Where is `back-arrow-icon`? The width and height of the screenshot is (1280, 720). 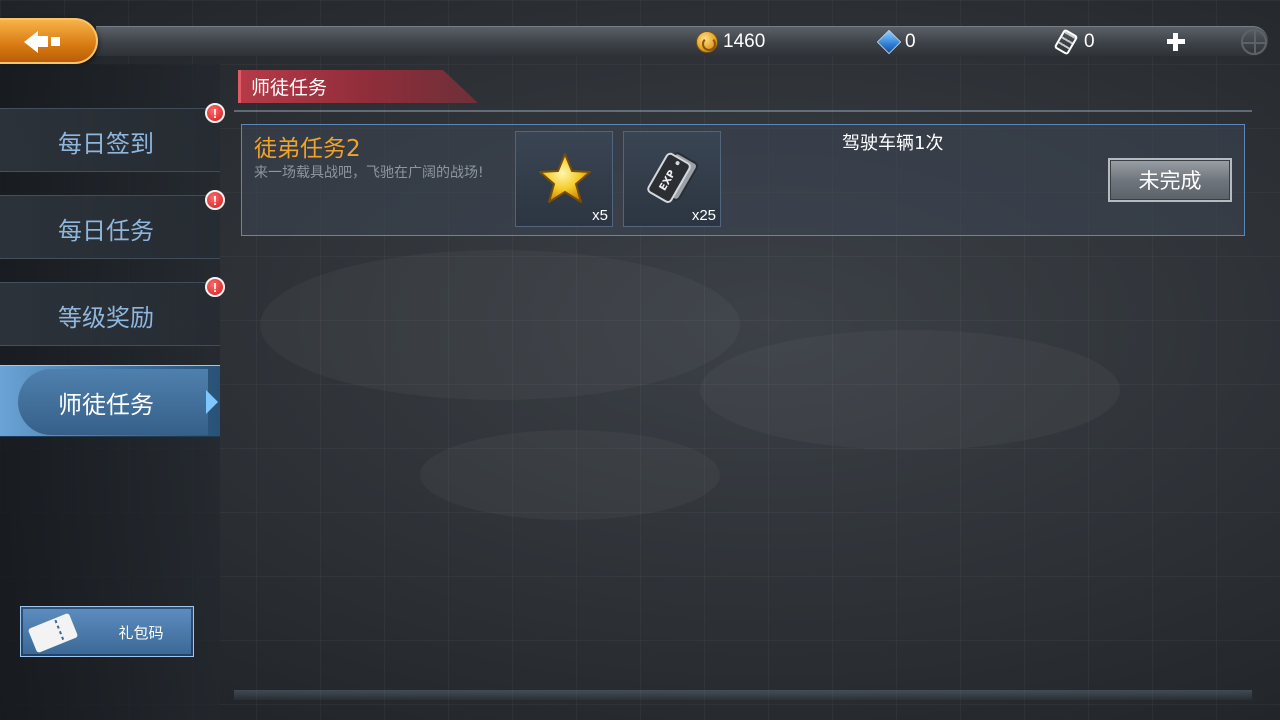 back-arrow-icon is located at coordinates (31, 42).